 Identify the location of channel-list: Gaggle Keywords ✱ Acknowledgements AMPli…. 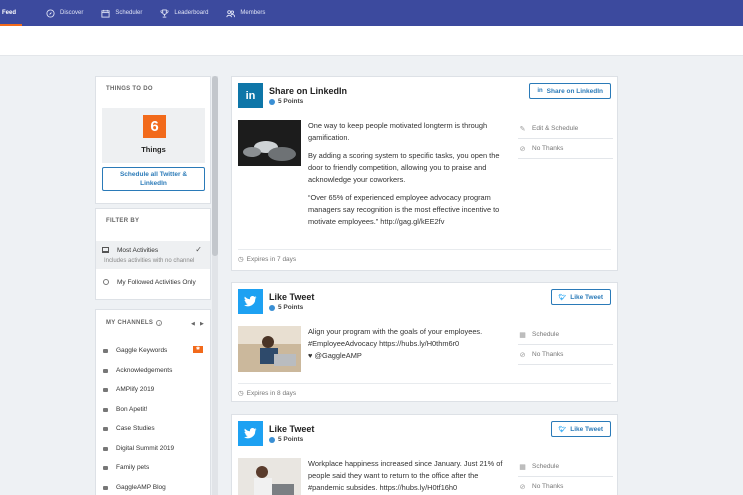
(153, 420).